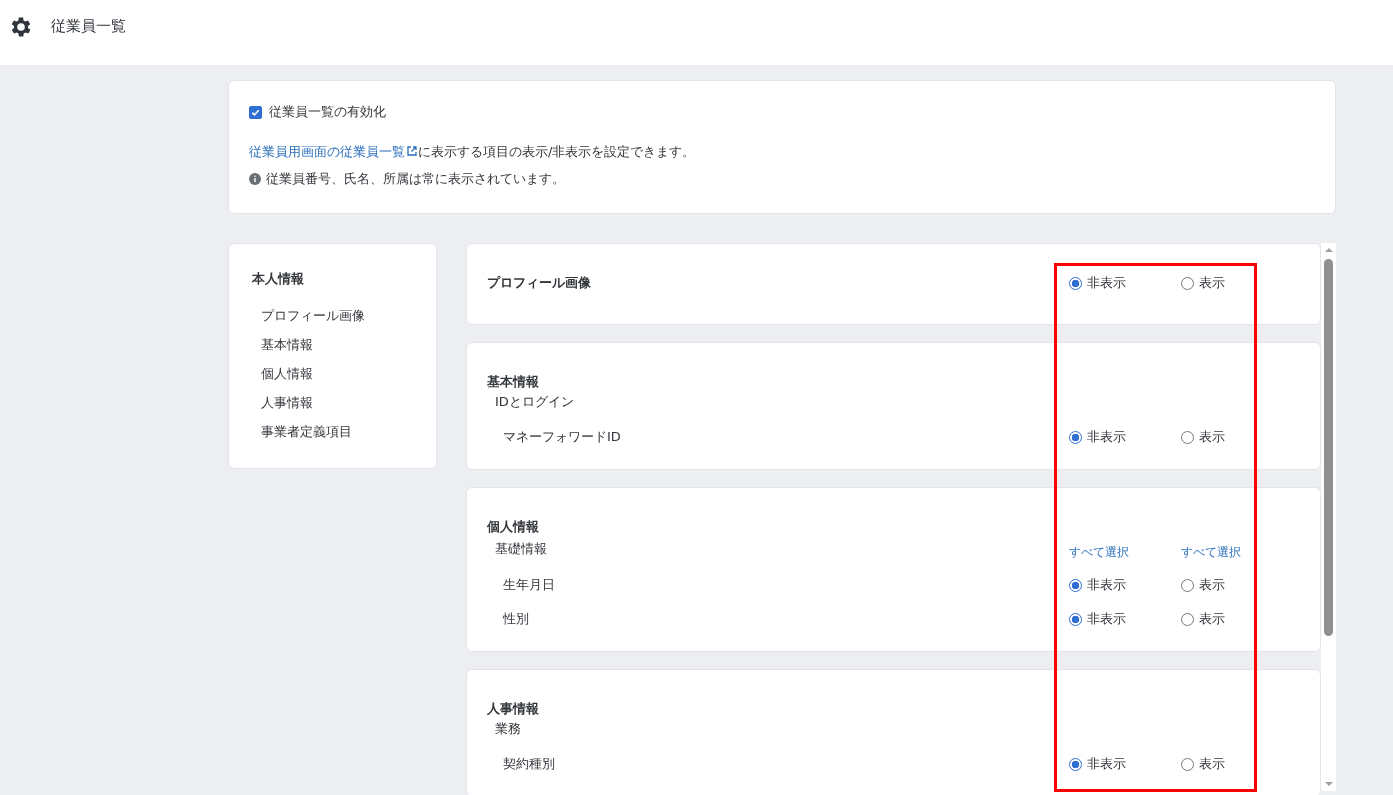 The width and height of the screenshot is (1393, 795). Describe the element at coordinates (529, 585) in the screenshot. I see `field-label: 生年月日` at that location.